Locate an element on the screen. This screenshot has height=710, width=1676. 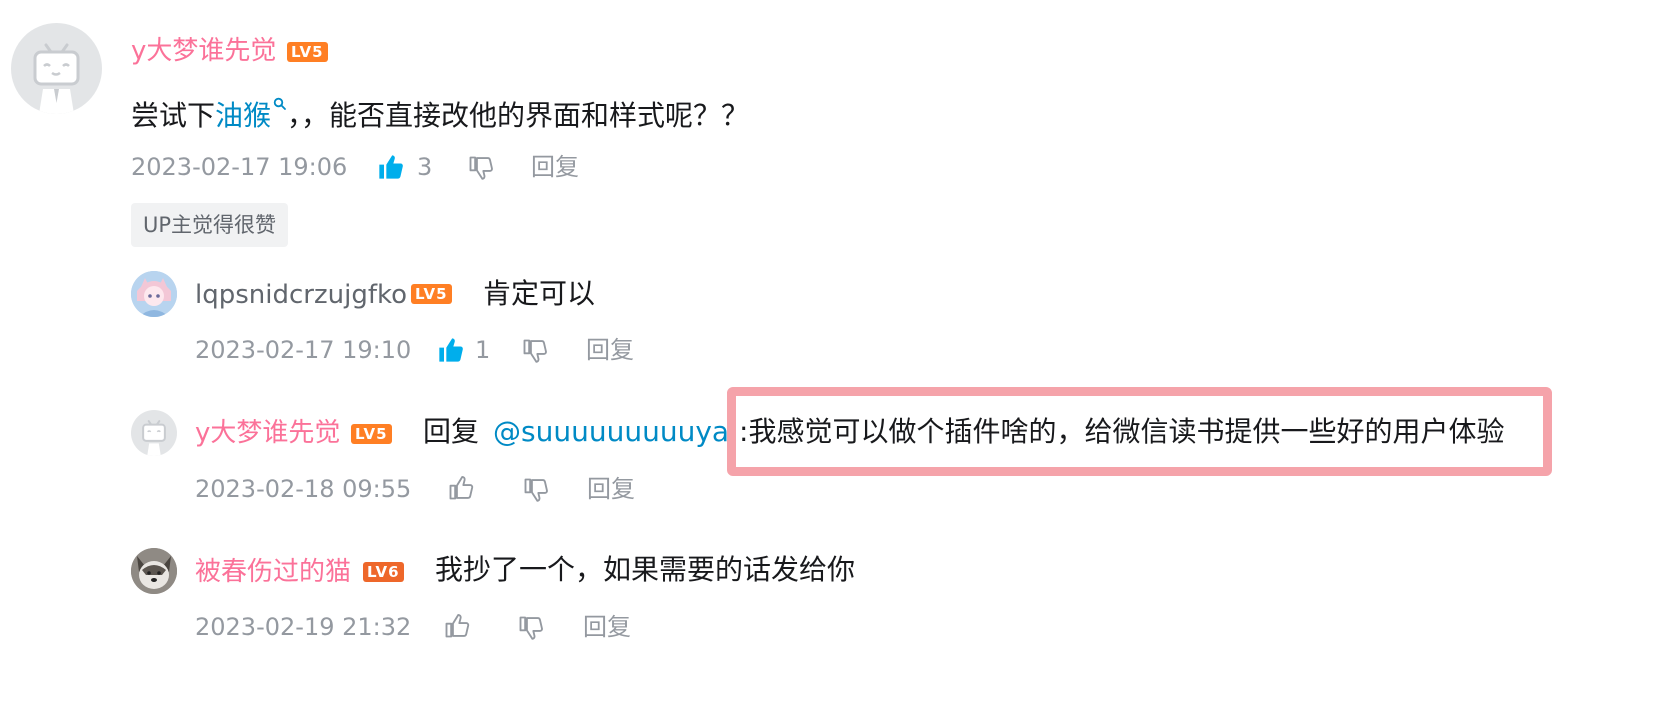
reply-date: 2023-02-18 09:55 is located at coordinates (303, 489).